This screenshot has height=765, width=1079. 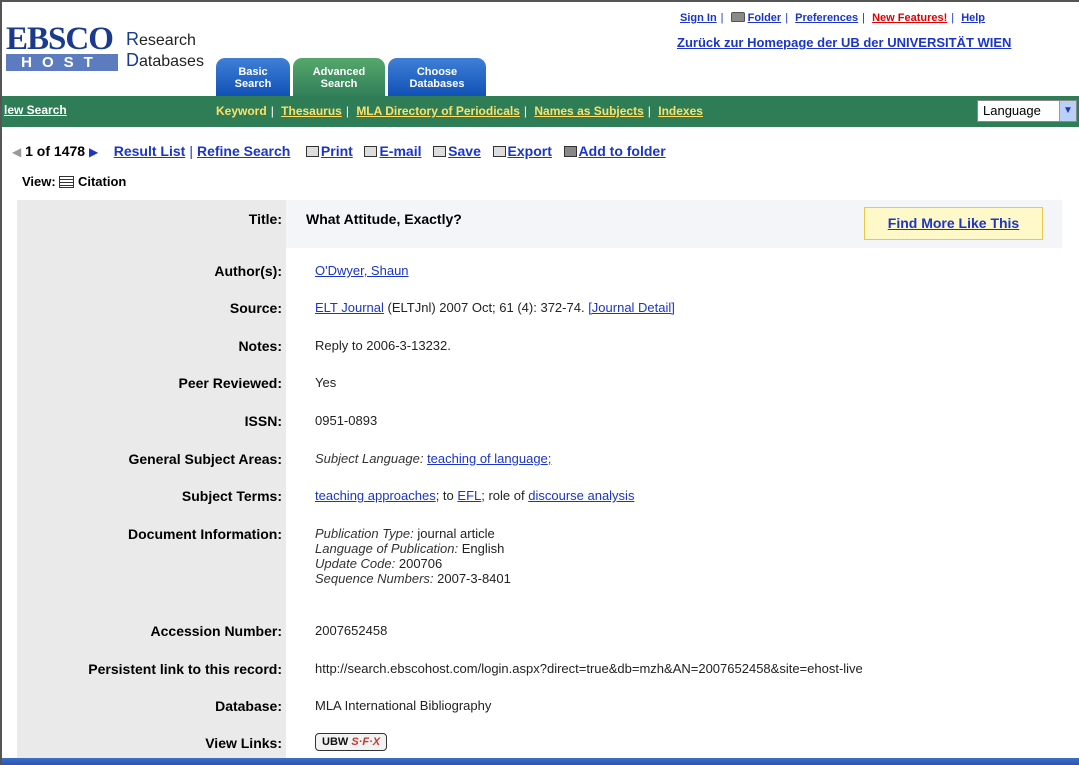 I want to click on general-subject-areas-value: Subject Language: teaching of language;, so click(x=433, y=458).